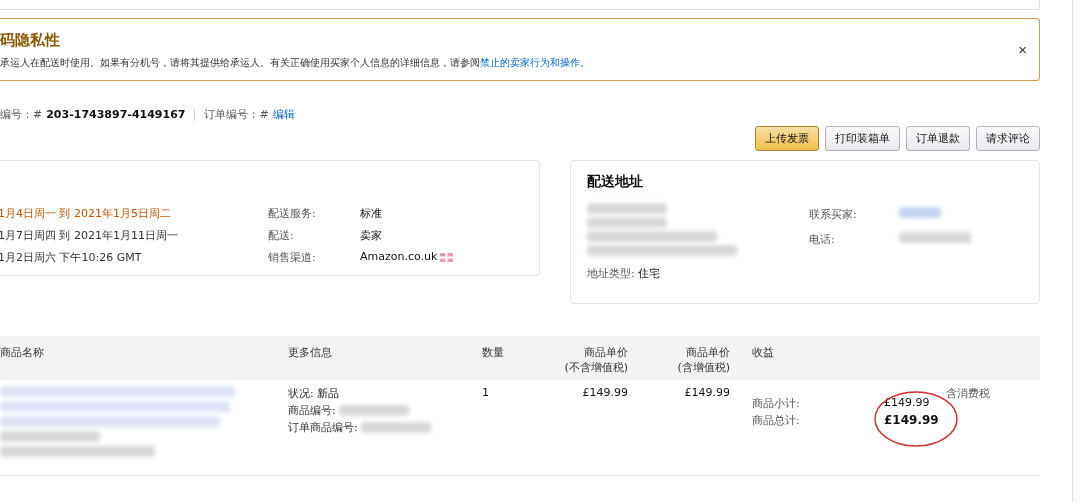 The height and width of the screenshot is (502, 1080). What do you see at coordinates (838, 358) in the screenshot?
I see `column-header: 收益` at bounding box center [838, 358].